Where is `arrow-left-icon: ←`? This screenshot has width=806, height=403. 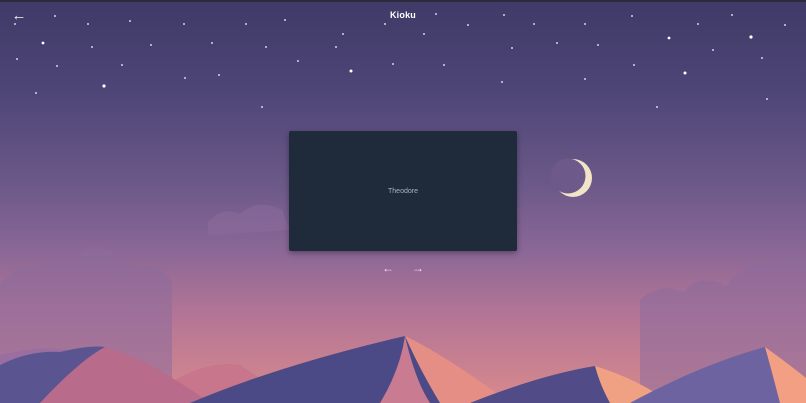
arrow-left-icon: ← is located at coordinates (388, 268).